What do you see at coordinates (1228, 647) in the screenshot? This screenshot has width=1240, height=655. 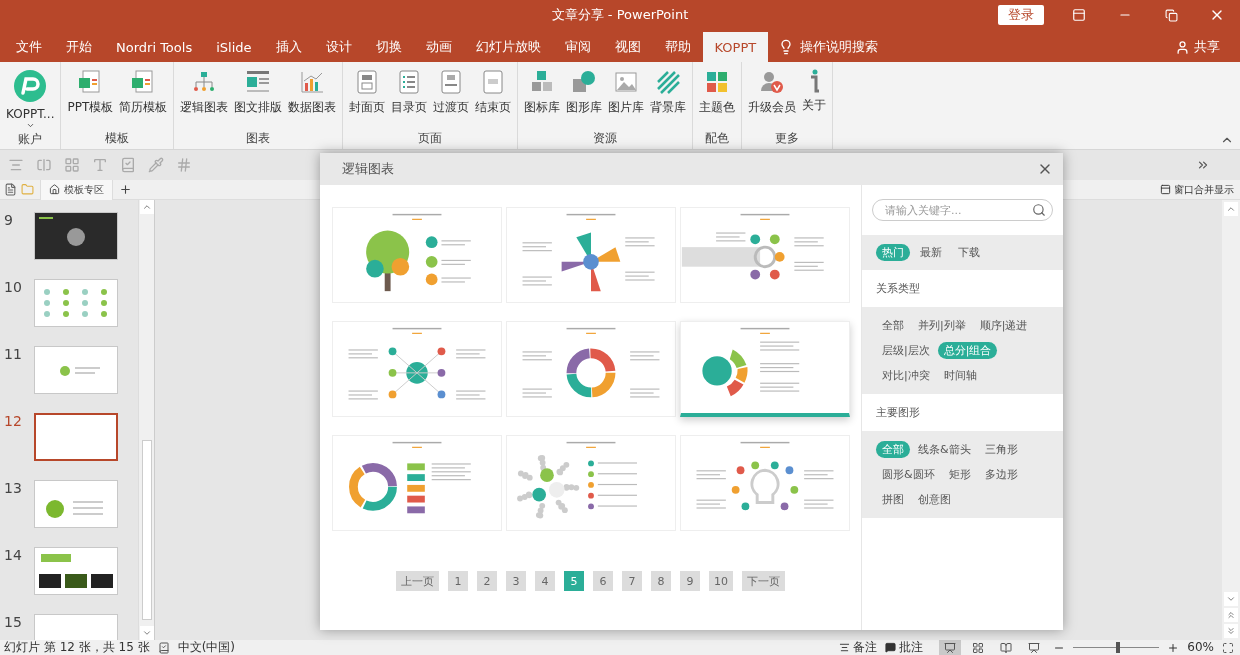 I see `fit-slide-icon` at bounding box center [1228, 647].